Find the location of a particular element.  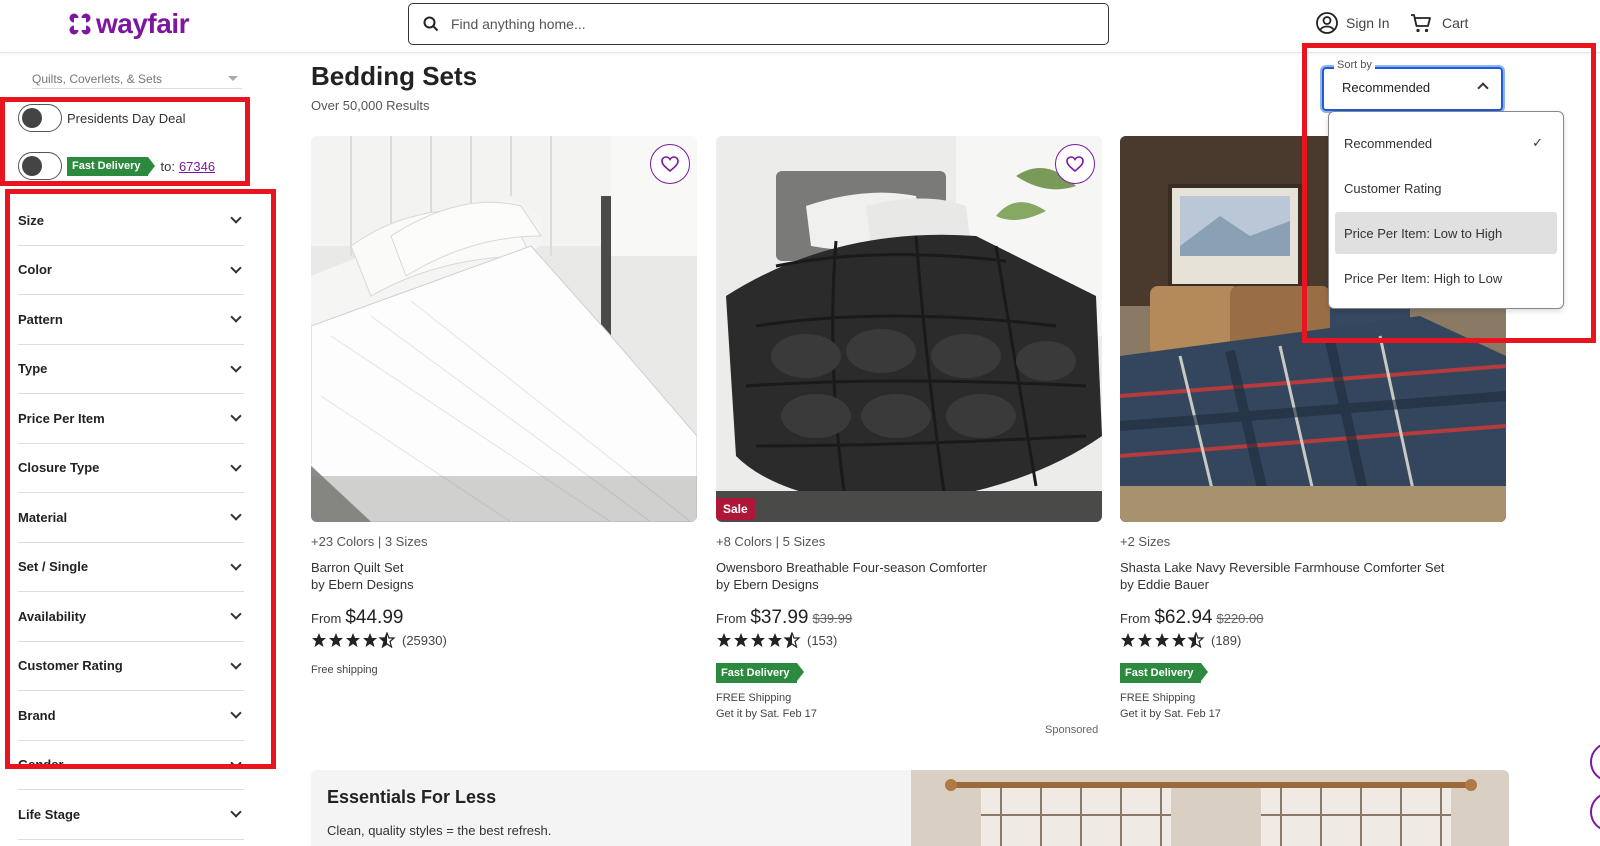

search-icon is located at coordinates (431, 24).